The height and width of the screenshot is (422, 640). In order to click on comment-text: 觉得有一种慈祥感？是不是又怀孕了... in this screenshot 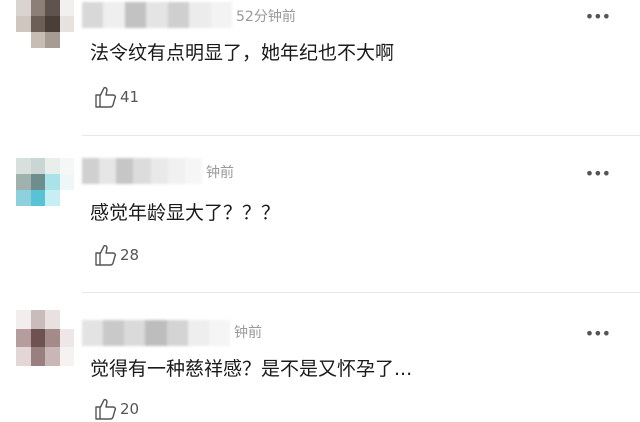, I will do `click(251, 369)`.